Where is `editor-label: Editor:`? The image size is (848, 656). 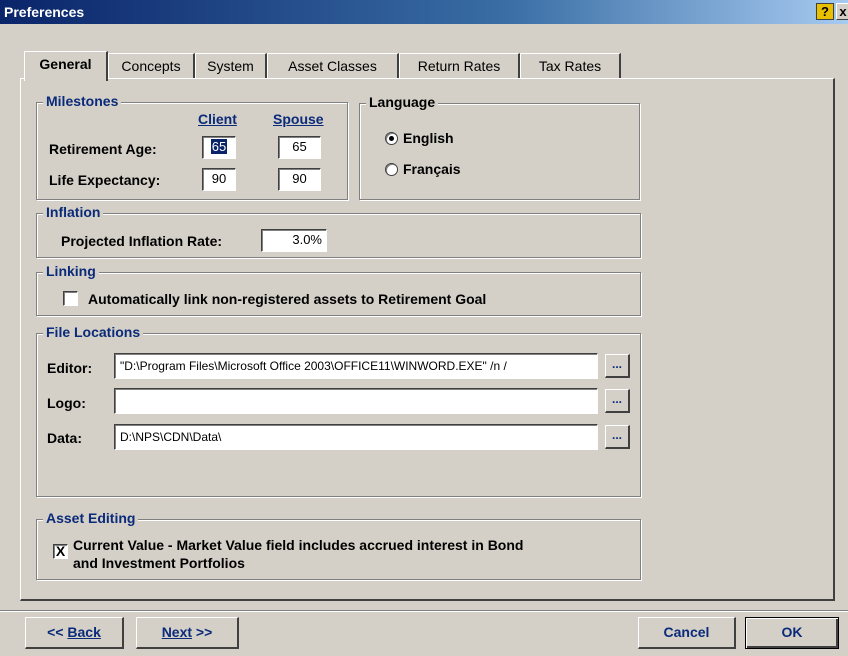
editor-label: Editor: is located at coordinates (70, 368).